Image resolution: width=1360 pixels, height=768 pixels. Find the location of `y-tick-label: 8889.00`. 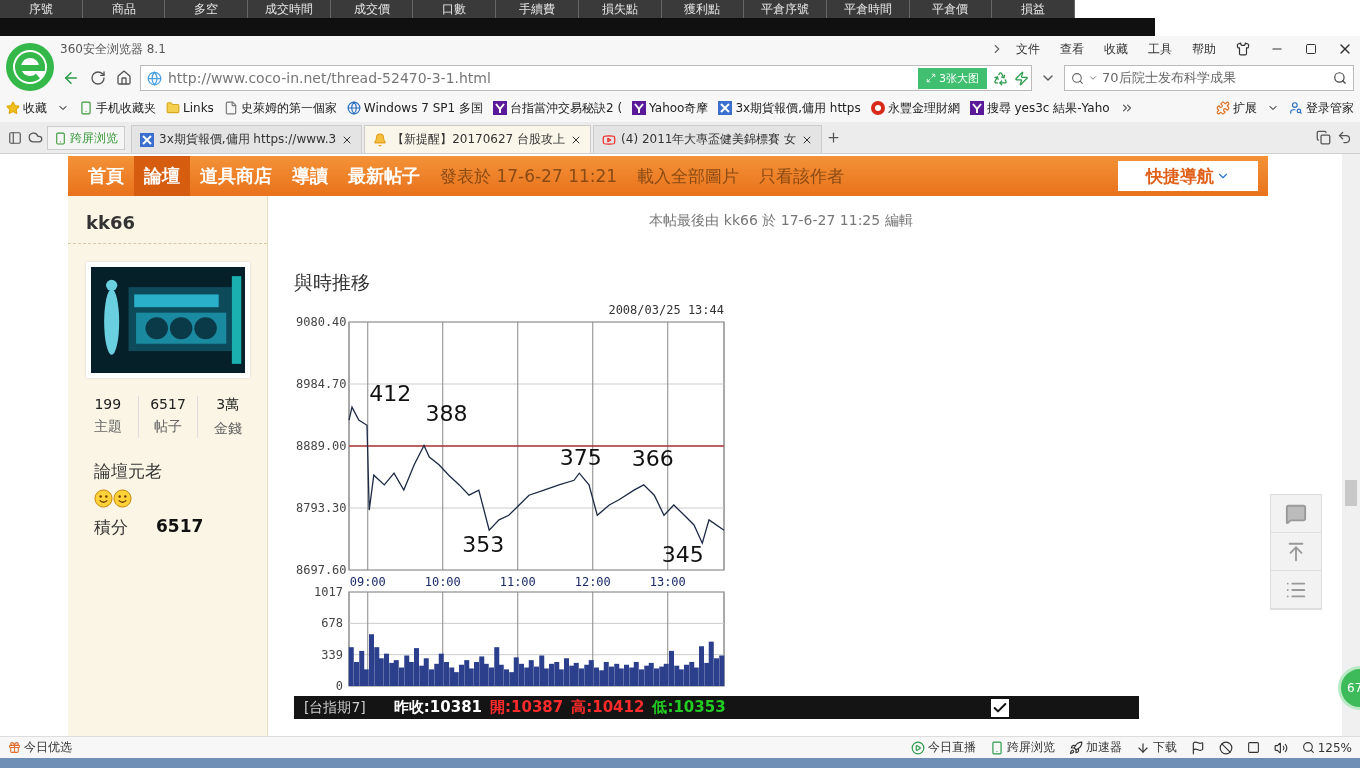

y-tick-label: 8889.00 is located at coordinates (321, 446).